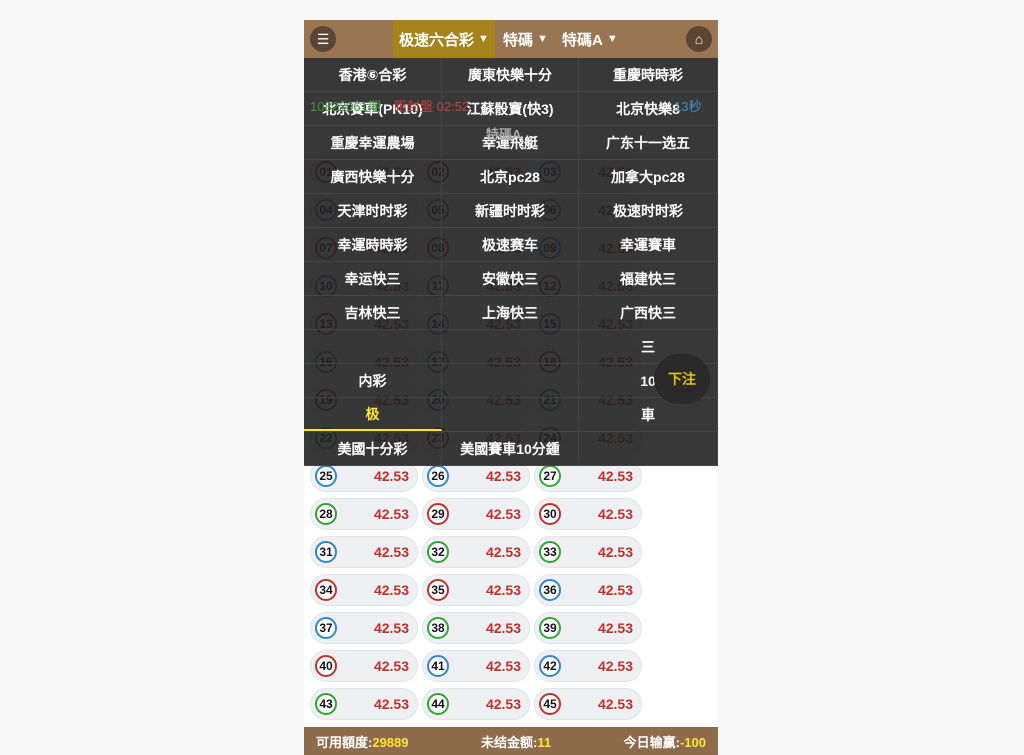  What do you see at coordinates (588, 704) in the screenshot?
I see `ball-cell: 45 42.53` at bounding box center [588, 704].